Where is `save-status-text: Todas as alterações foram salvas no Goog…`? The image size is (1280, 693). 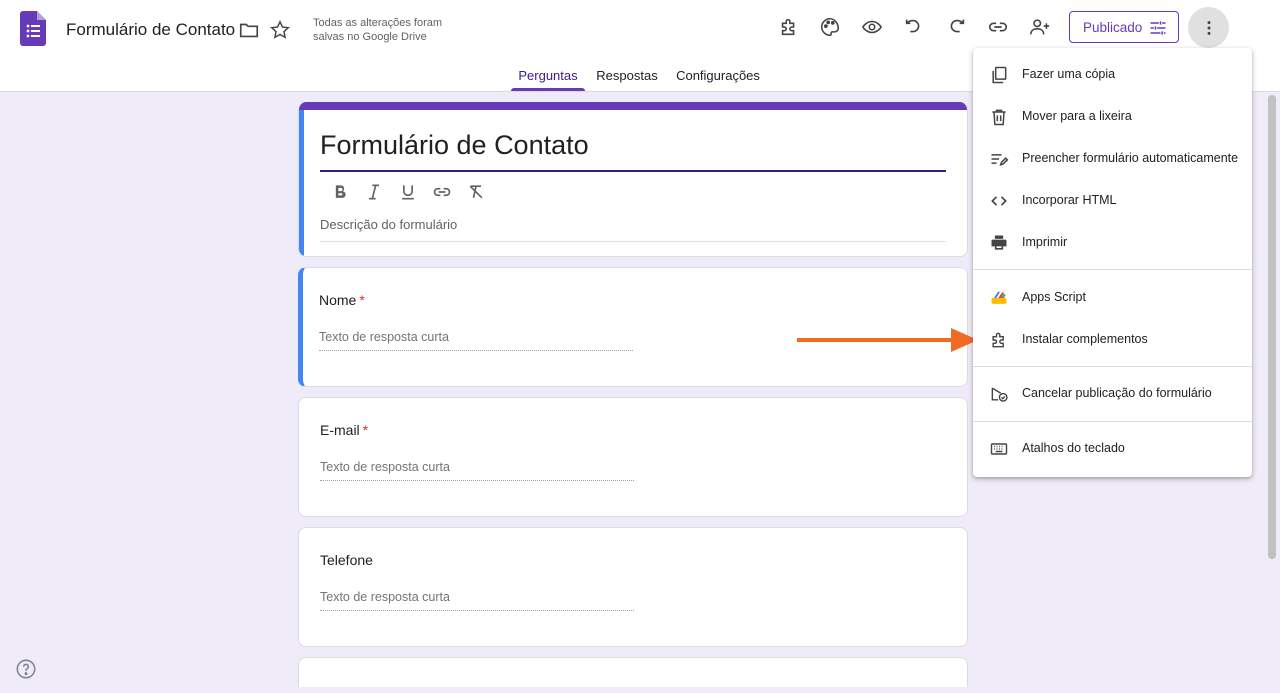 save-status-text: Todas as alterações foram salvas no Goog… is located at coordinates (378, 30).